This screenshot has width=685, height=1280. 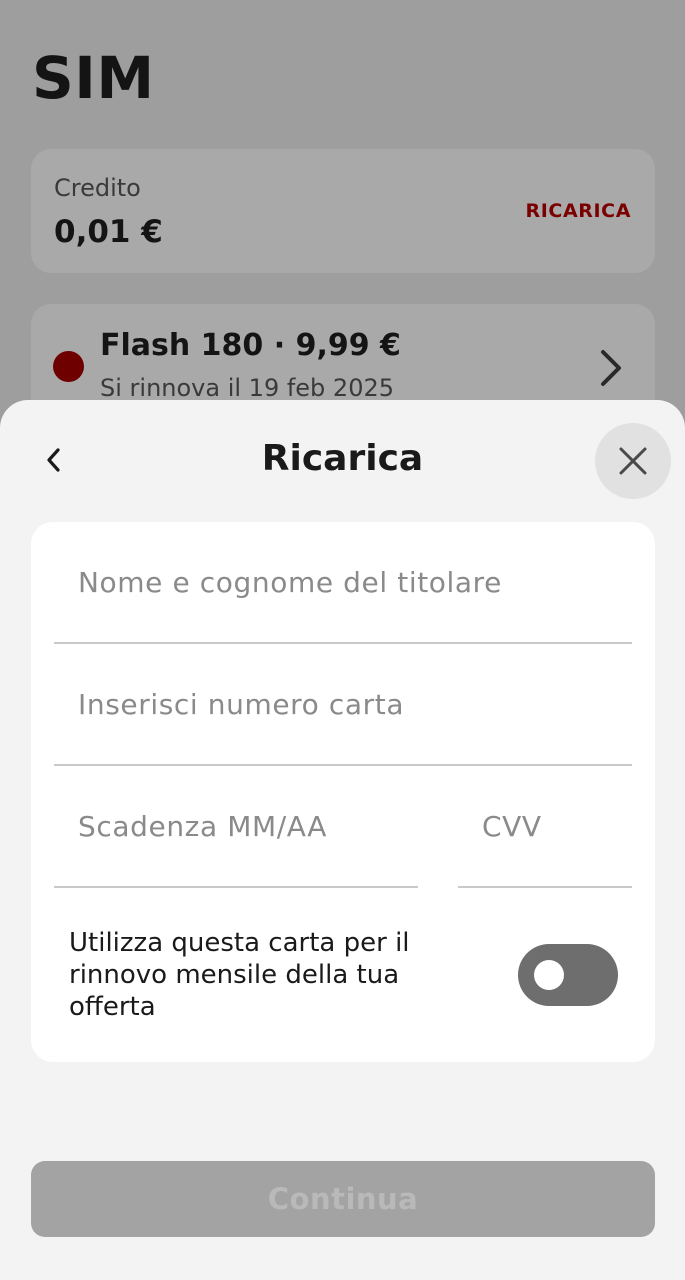 I want to click on toggle-knob, so click(x=549, y=975).